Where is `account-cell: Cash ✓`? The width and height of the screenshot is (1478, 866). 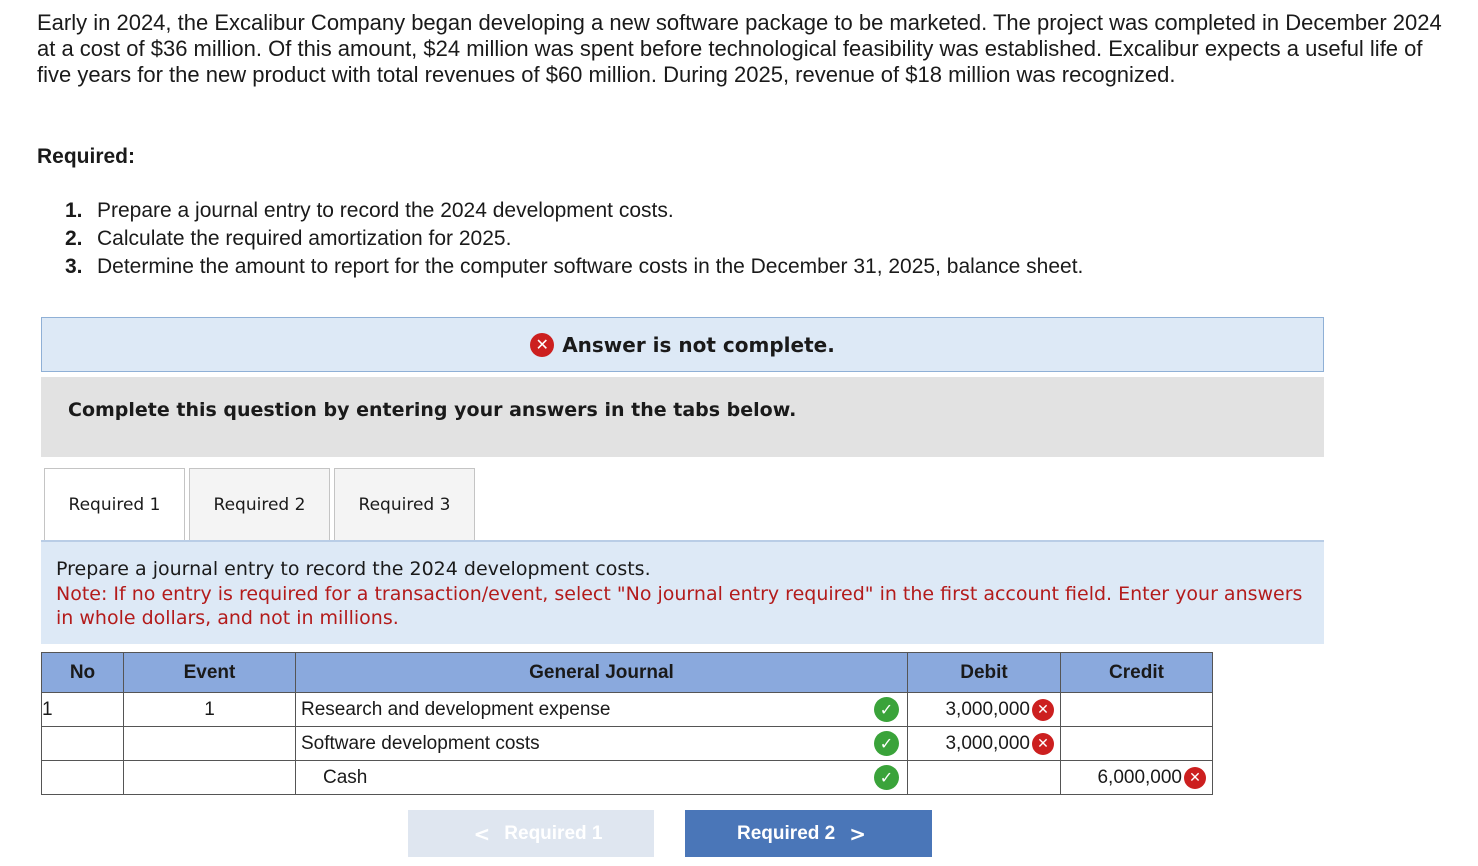 account-cell: Cash ✓ is located at coordinates (601, 777).